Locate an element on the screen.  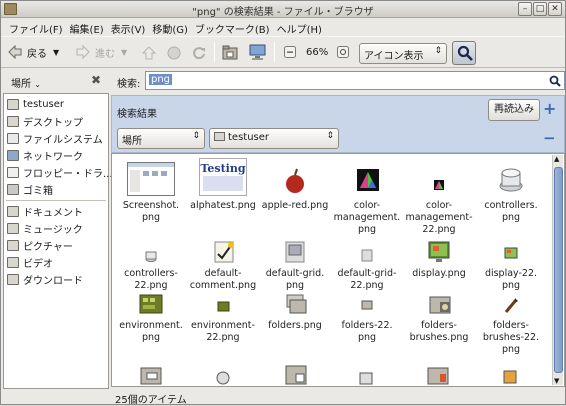
search-results-panel: 検索結果 再読込み + 場所 ⇕ testuser ⇕ − is located at coordinates (338, 124).